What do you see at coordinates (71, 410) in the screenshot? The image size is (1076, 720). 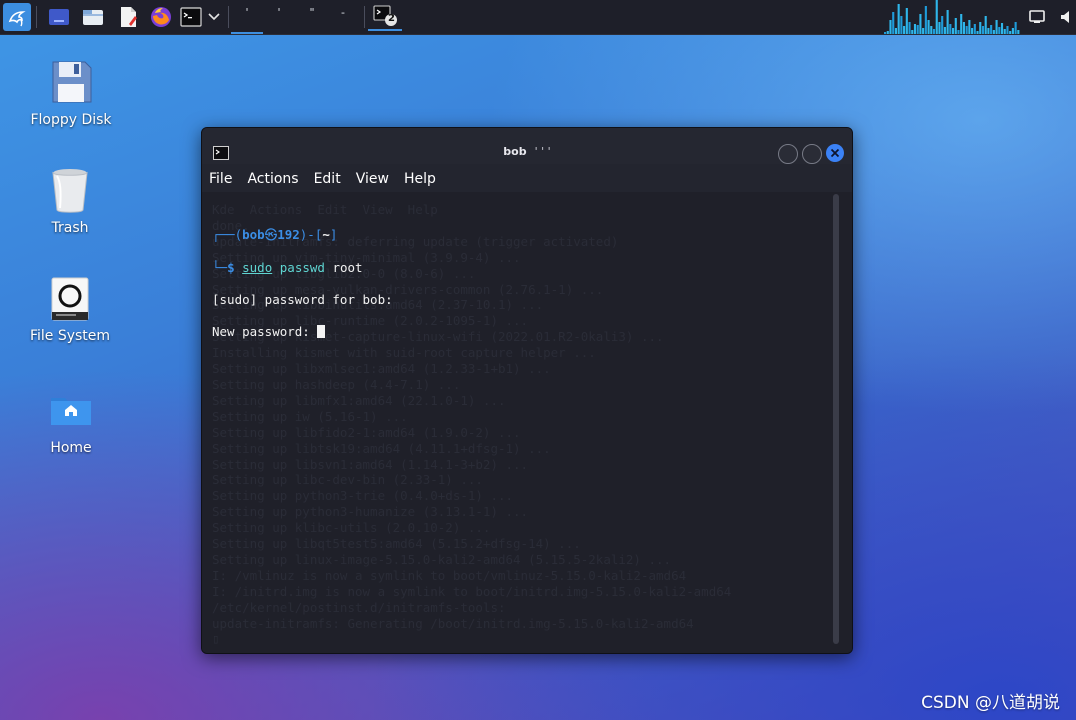 I see `home-folder-icon` at bounding box center [71, 410].